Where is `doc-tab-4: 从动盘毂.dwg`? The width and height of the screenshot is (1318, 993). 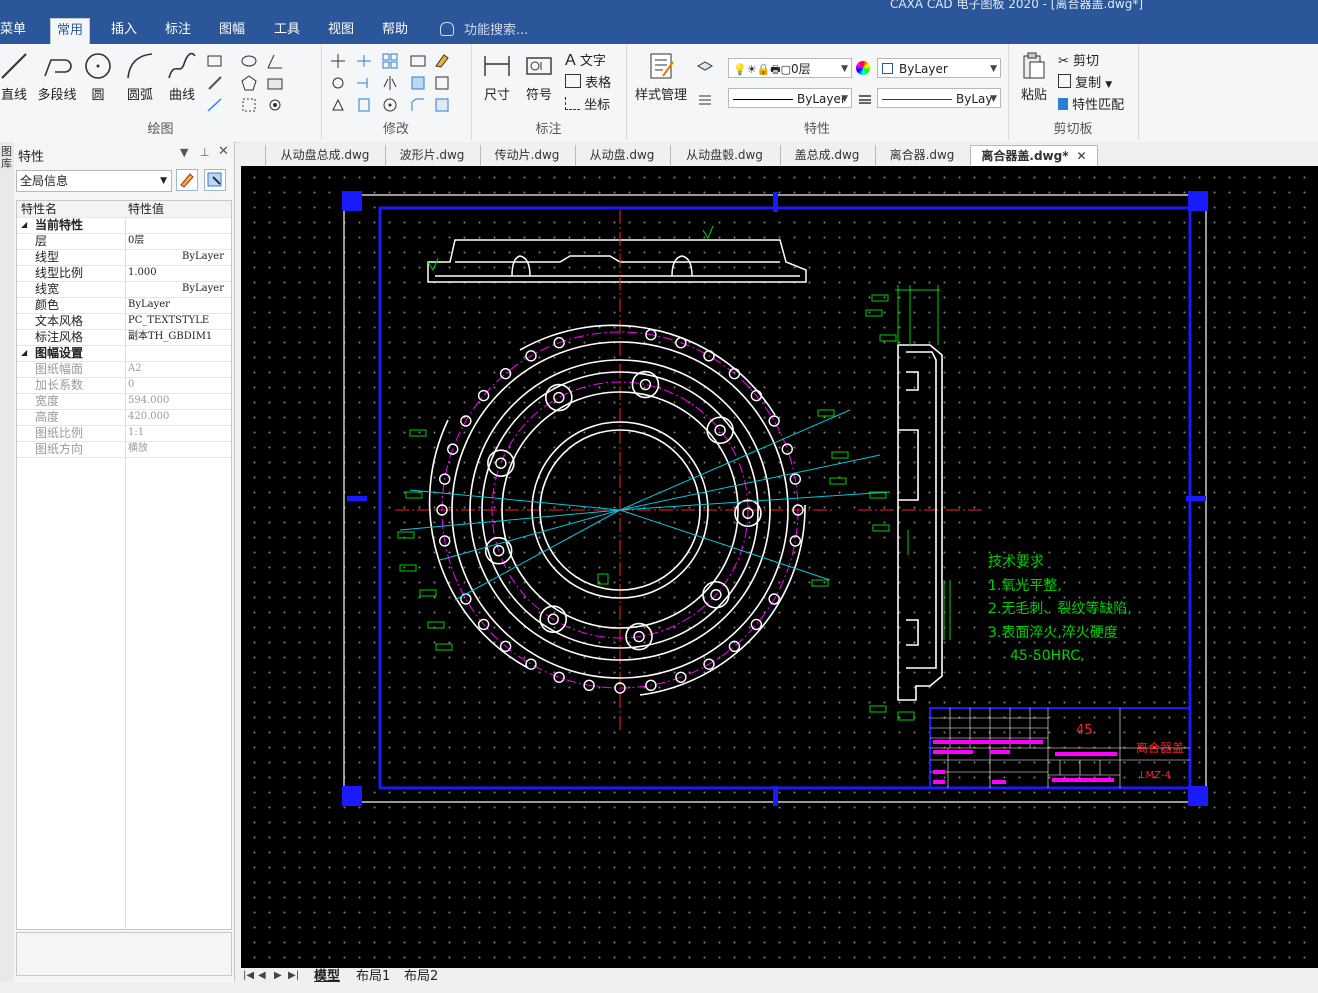
doc-tab-4: 从动盘毂.dwg is located at coordinates (724, 155).